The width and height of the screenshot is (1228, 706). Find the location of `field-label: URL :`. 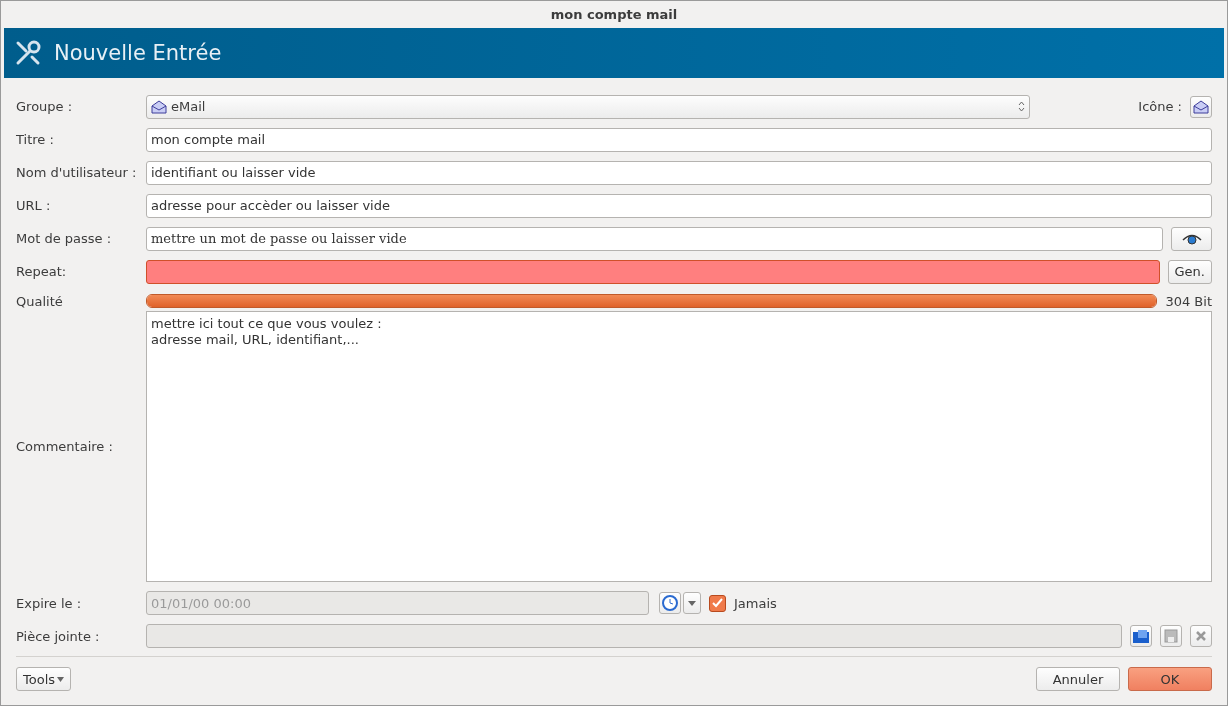

field-label: URL : is located at coordinates (34, 205).